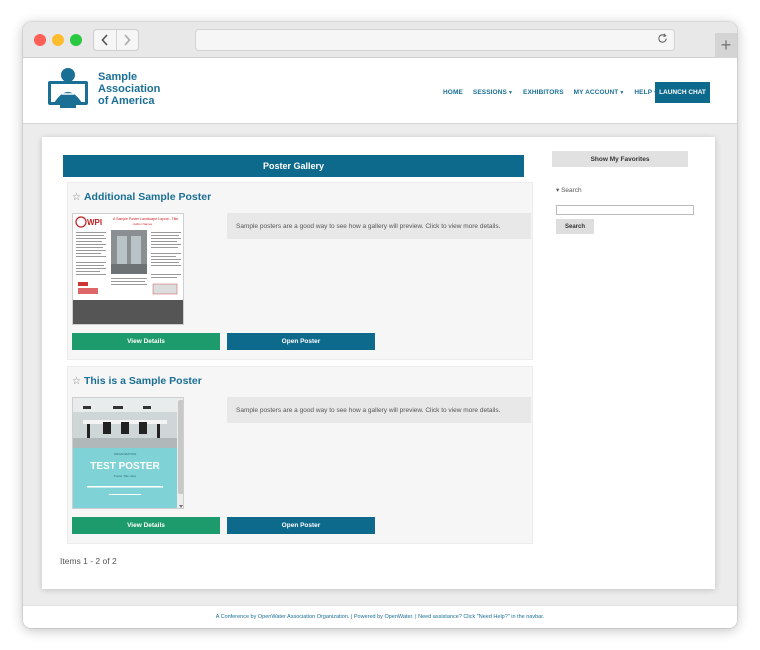 This screenshot has height=650, width=760. I want to click on thumb-heading-1: A Sample Poster Landscape Layout - Title, so click(145, 219).